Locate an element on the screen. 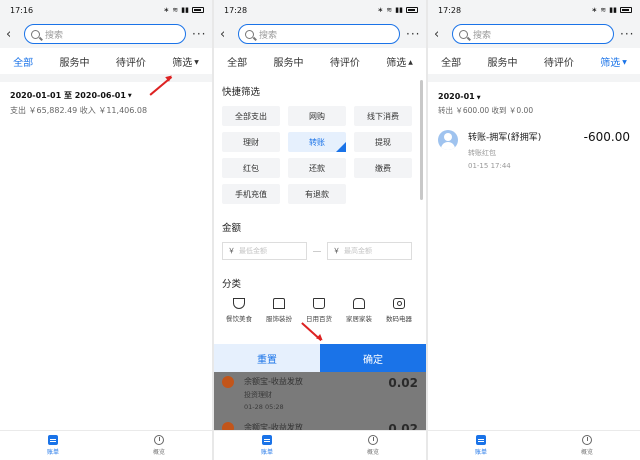 This screenshot has width=640, height=460. avatar is located at coordinates (448, 140).